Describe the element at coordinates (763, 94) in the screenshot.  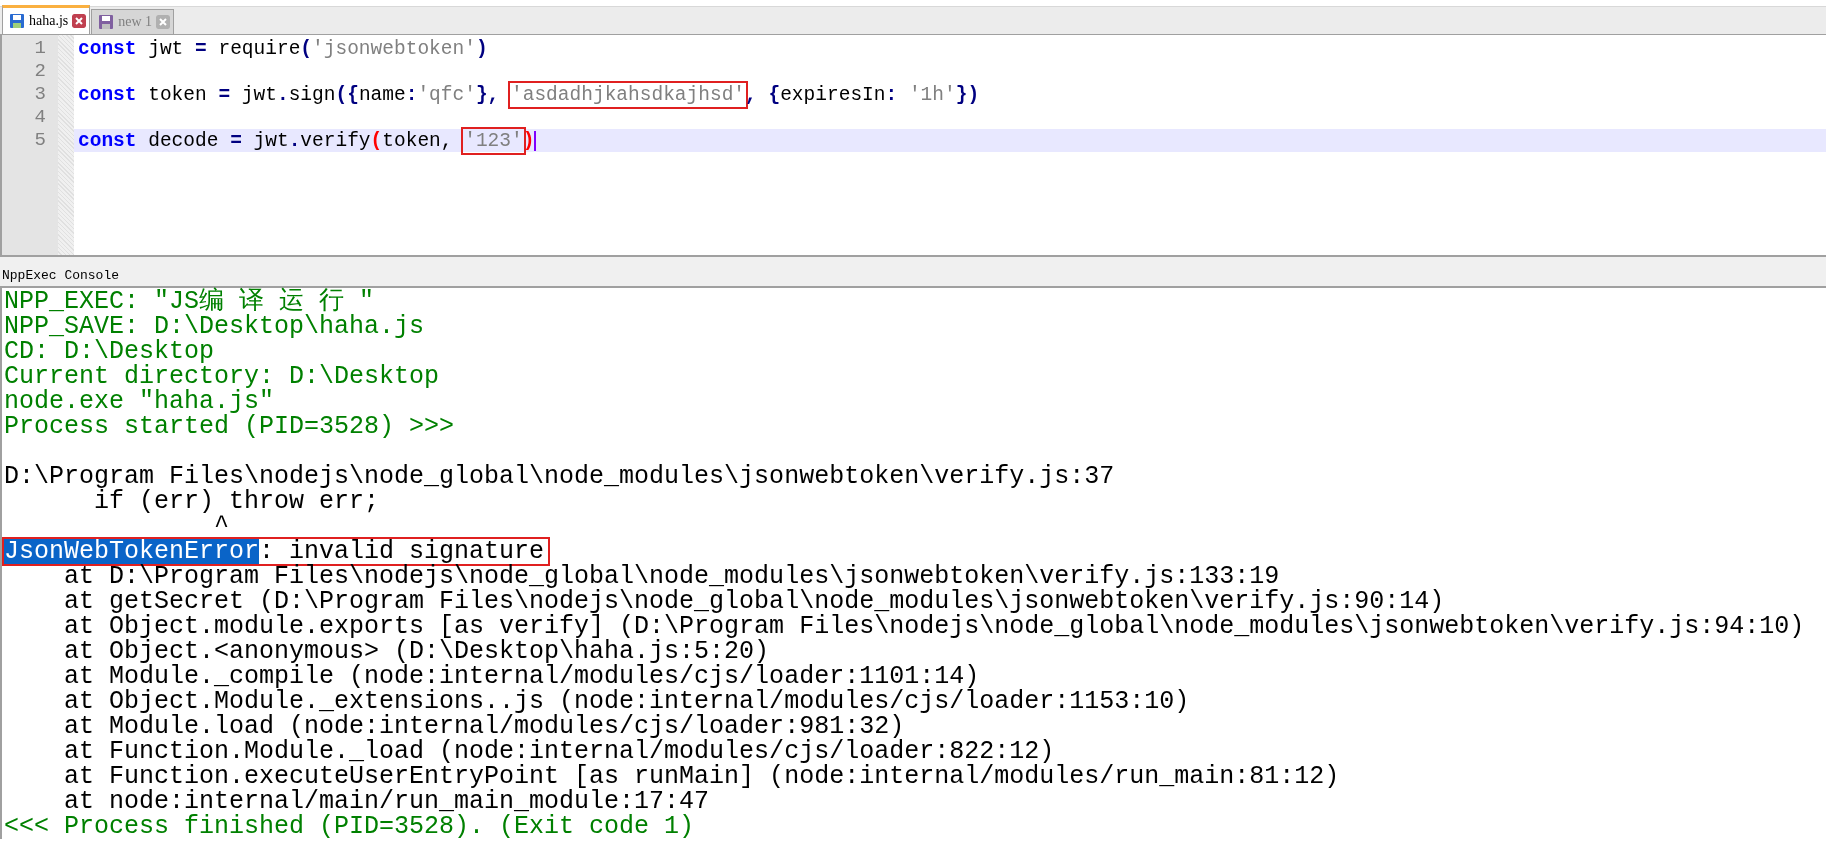
I see `code-token: , {` at that location.